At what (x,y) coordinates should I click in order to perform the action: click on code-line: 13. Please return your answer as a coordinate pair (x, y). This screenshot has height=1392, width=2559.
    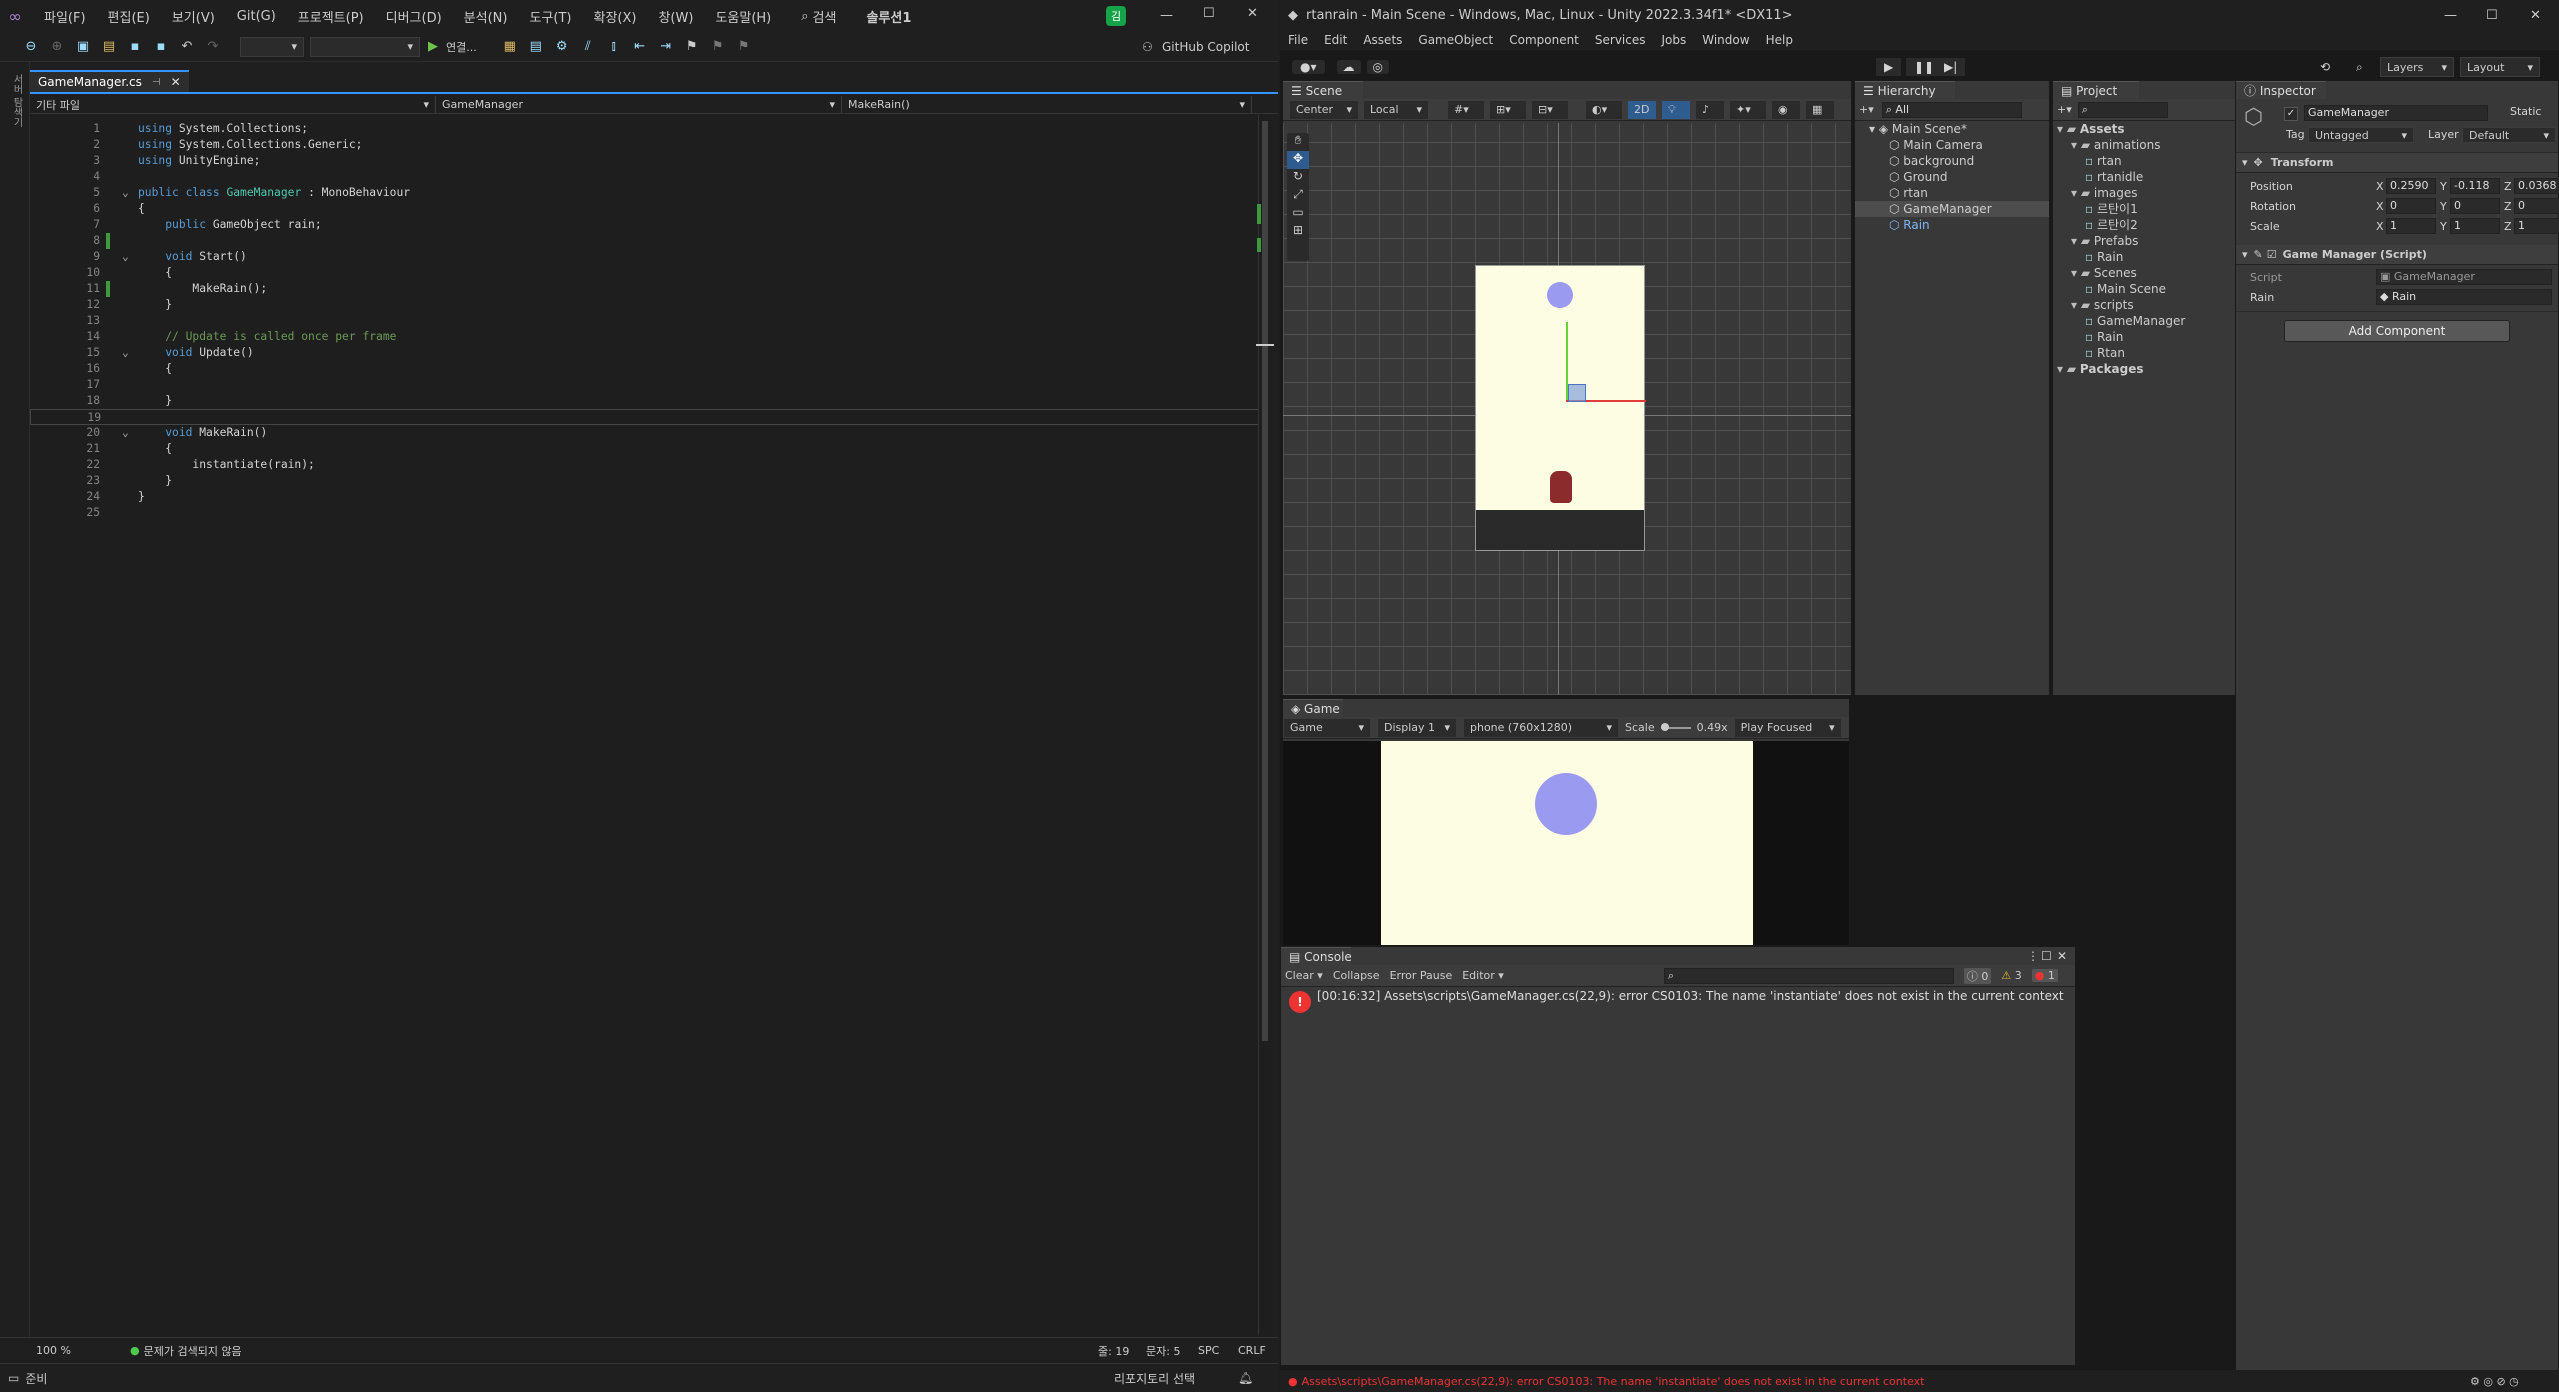
    Looking at the image, I should click on (645, 321).